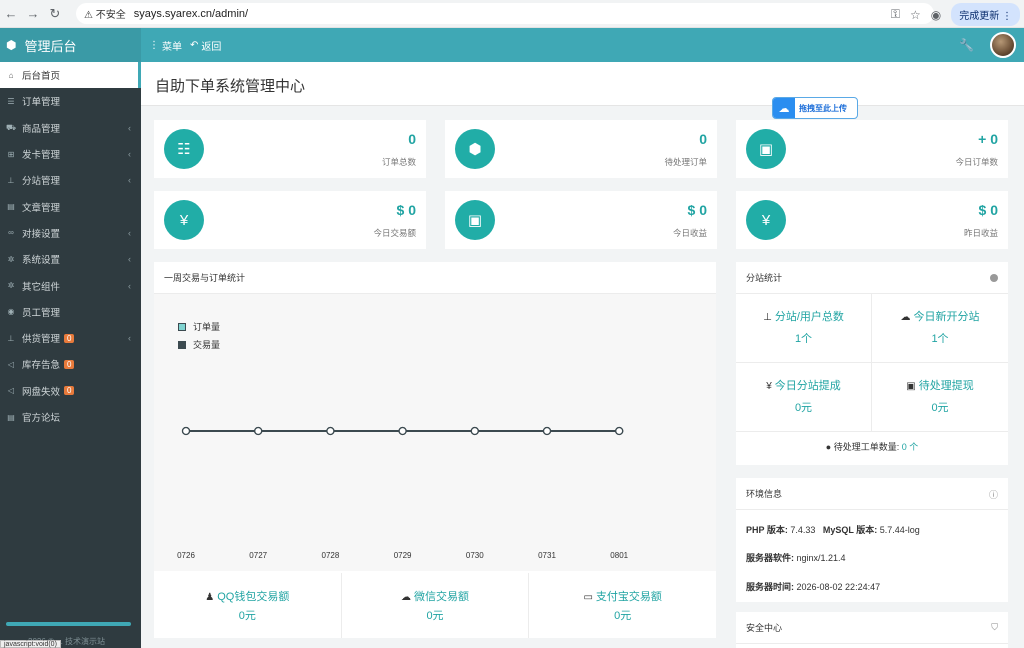 This screenshot has width=1024, height=648. What do you see at coordinates (70, 75) in the screenshot?
I see `sidebar-item-home: ⌂ 后台首页` at bounding box center [70, 75].